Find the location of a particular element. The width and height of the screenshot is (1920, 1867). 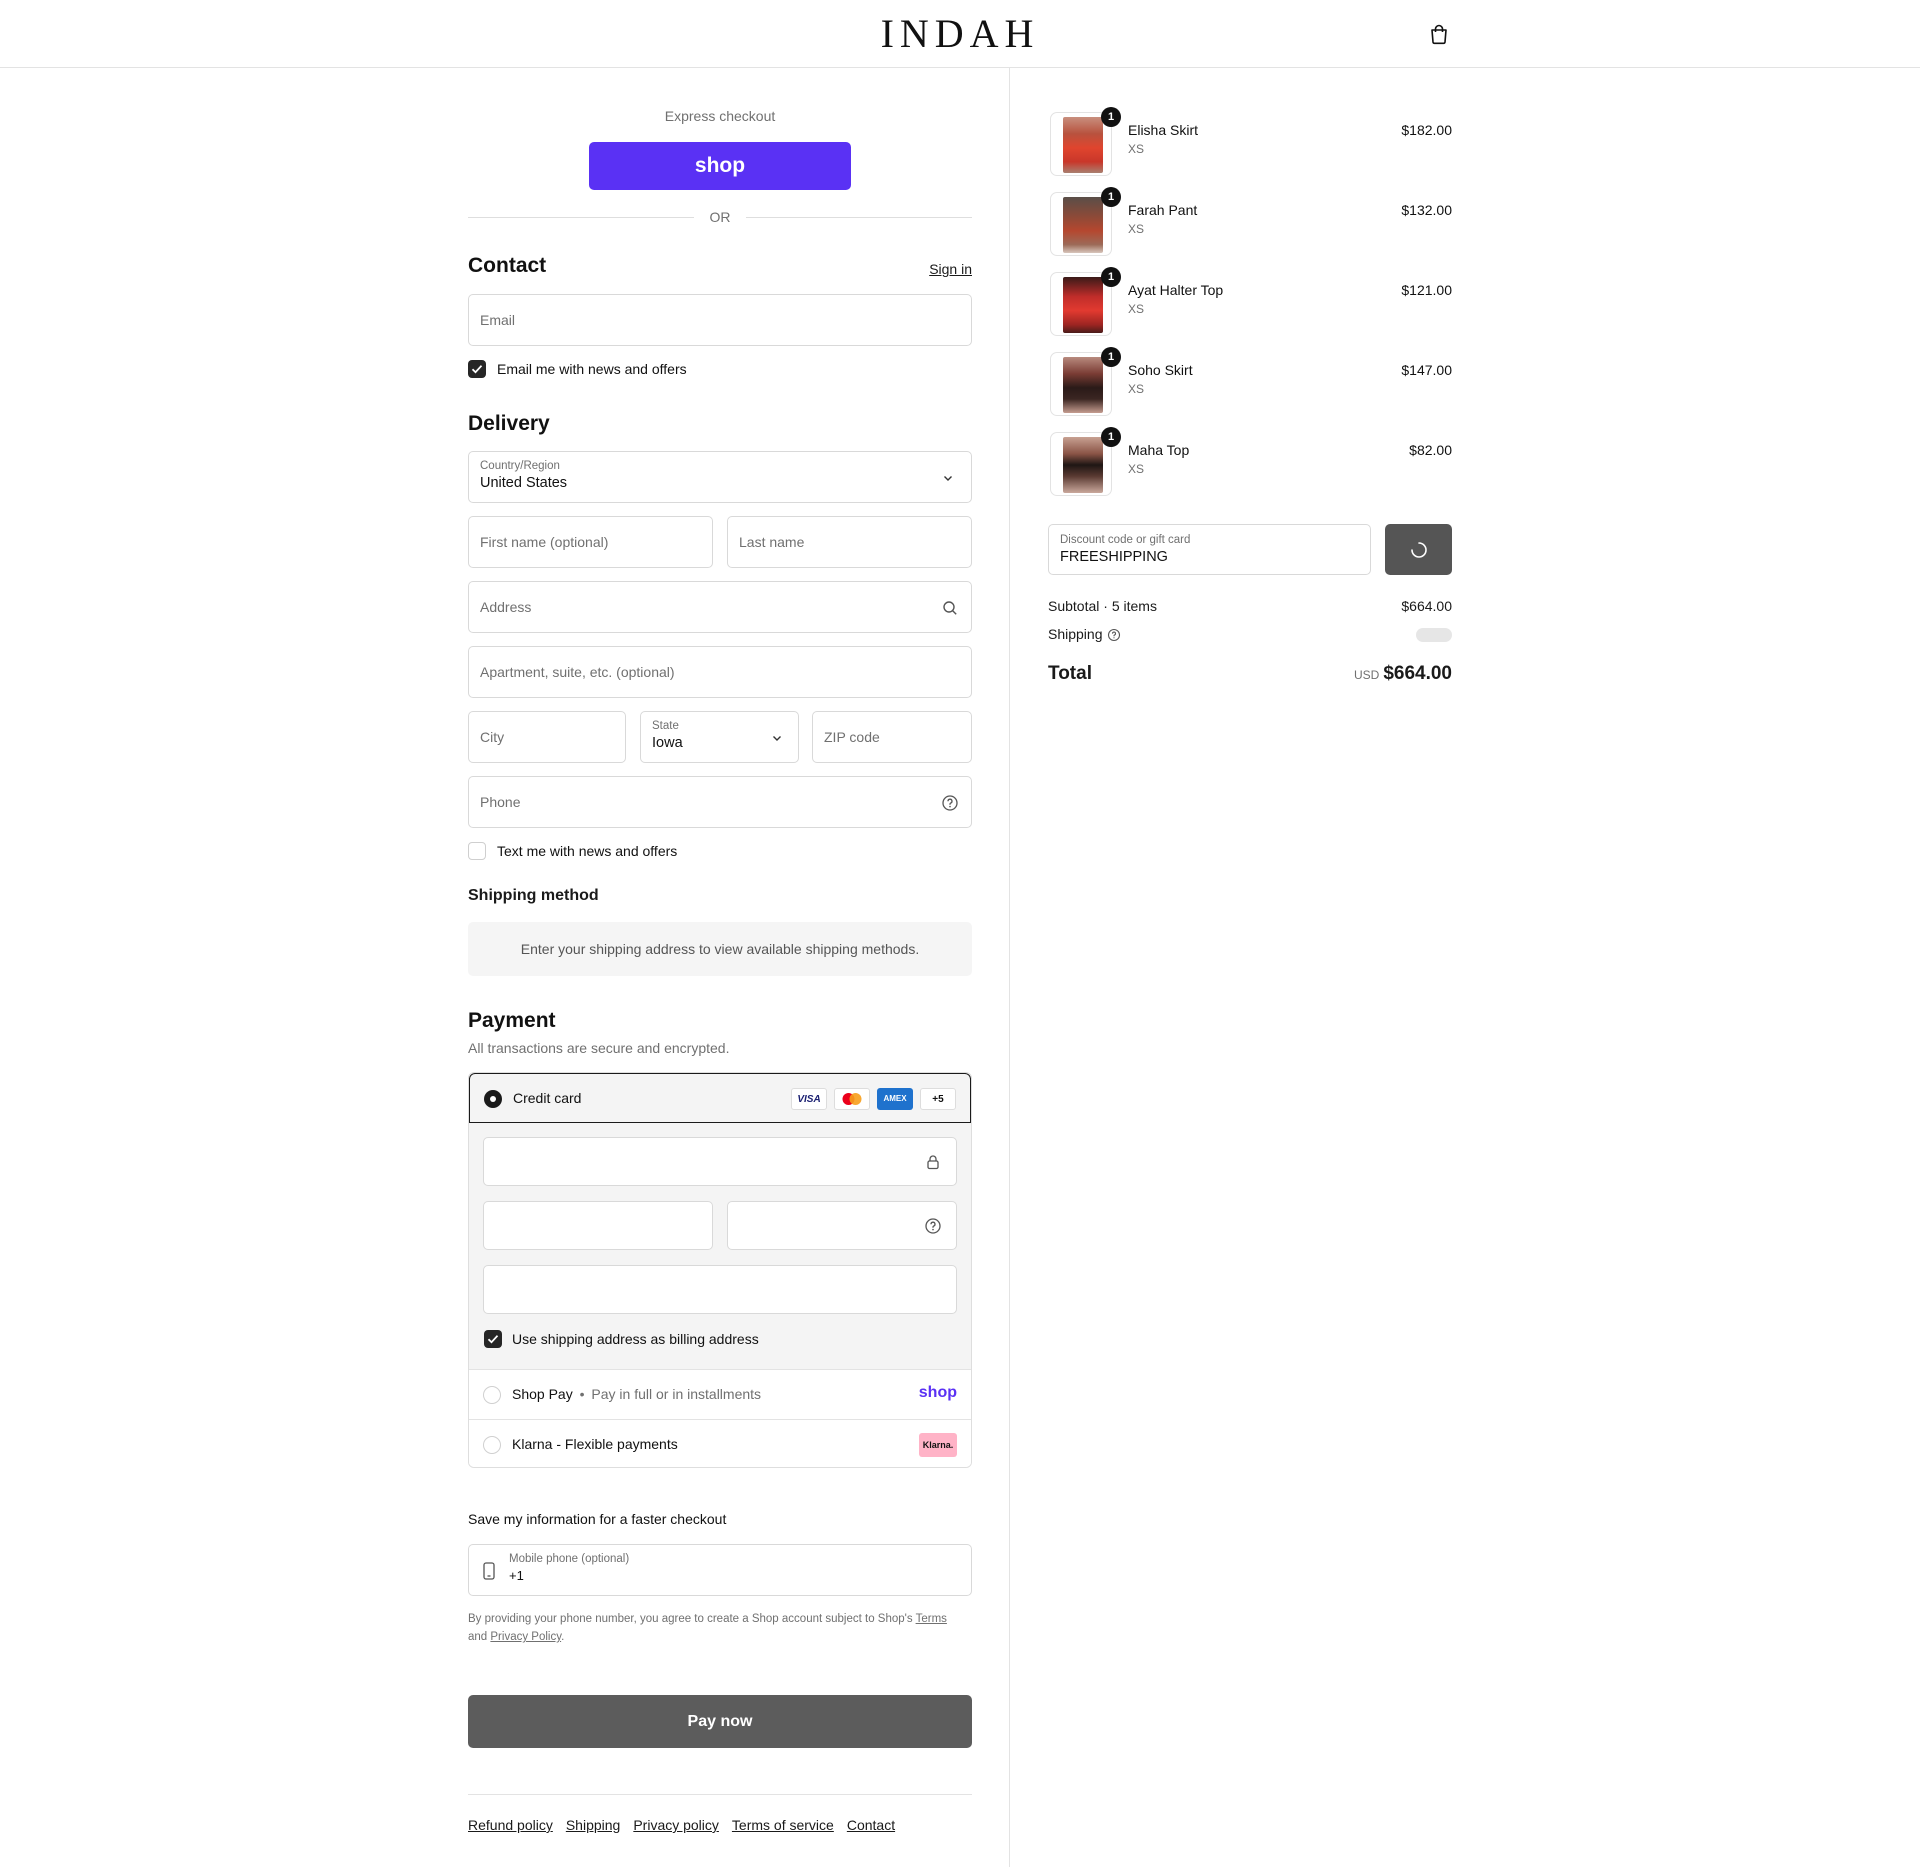

klarna-option: Klarna - Flexible payments Klarna. is located at coordinates (720, 1443).